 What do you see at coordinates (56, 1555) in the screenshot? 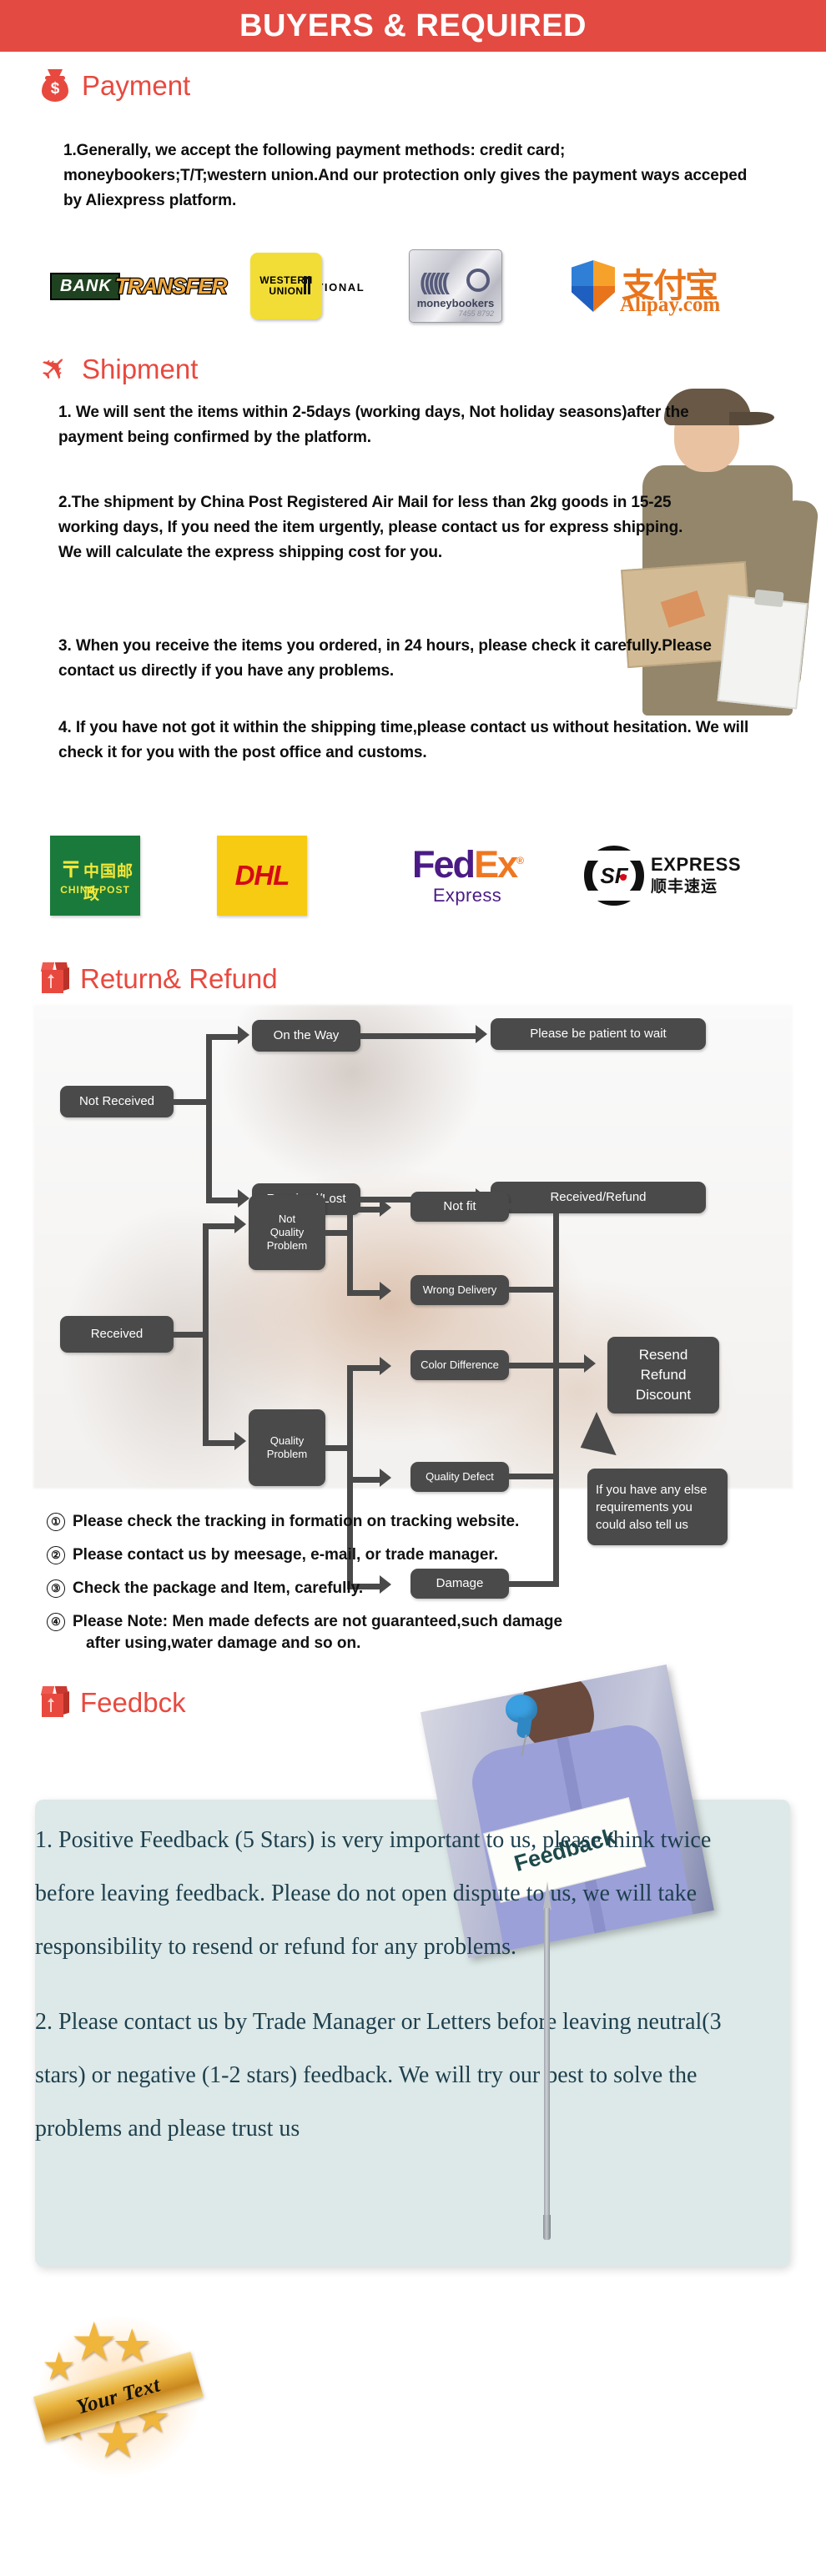
I see `note-marker-2: ②` at bounding box center [56, 1555].